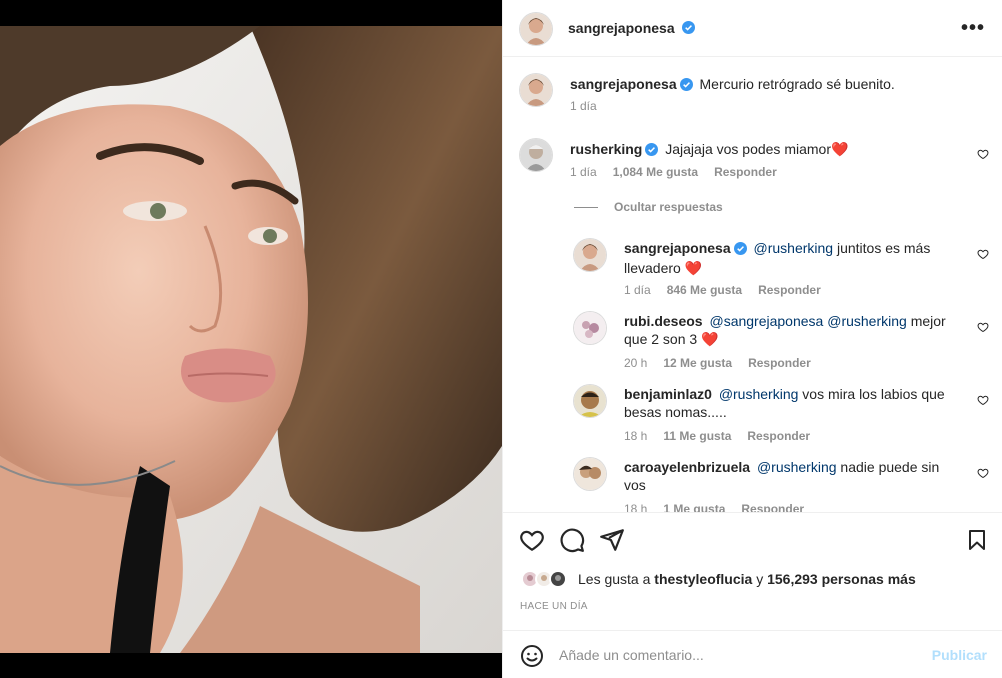 This screenshot has height=678, width=1002. Describe the element at coordinates (558, 579) in the screenshot. I see `liker-avatar` at that location.